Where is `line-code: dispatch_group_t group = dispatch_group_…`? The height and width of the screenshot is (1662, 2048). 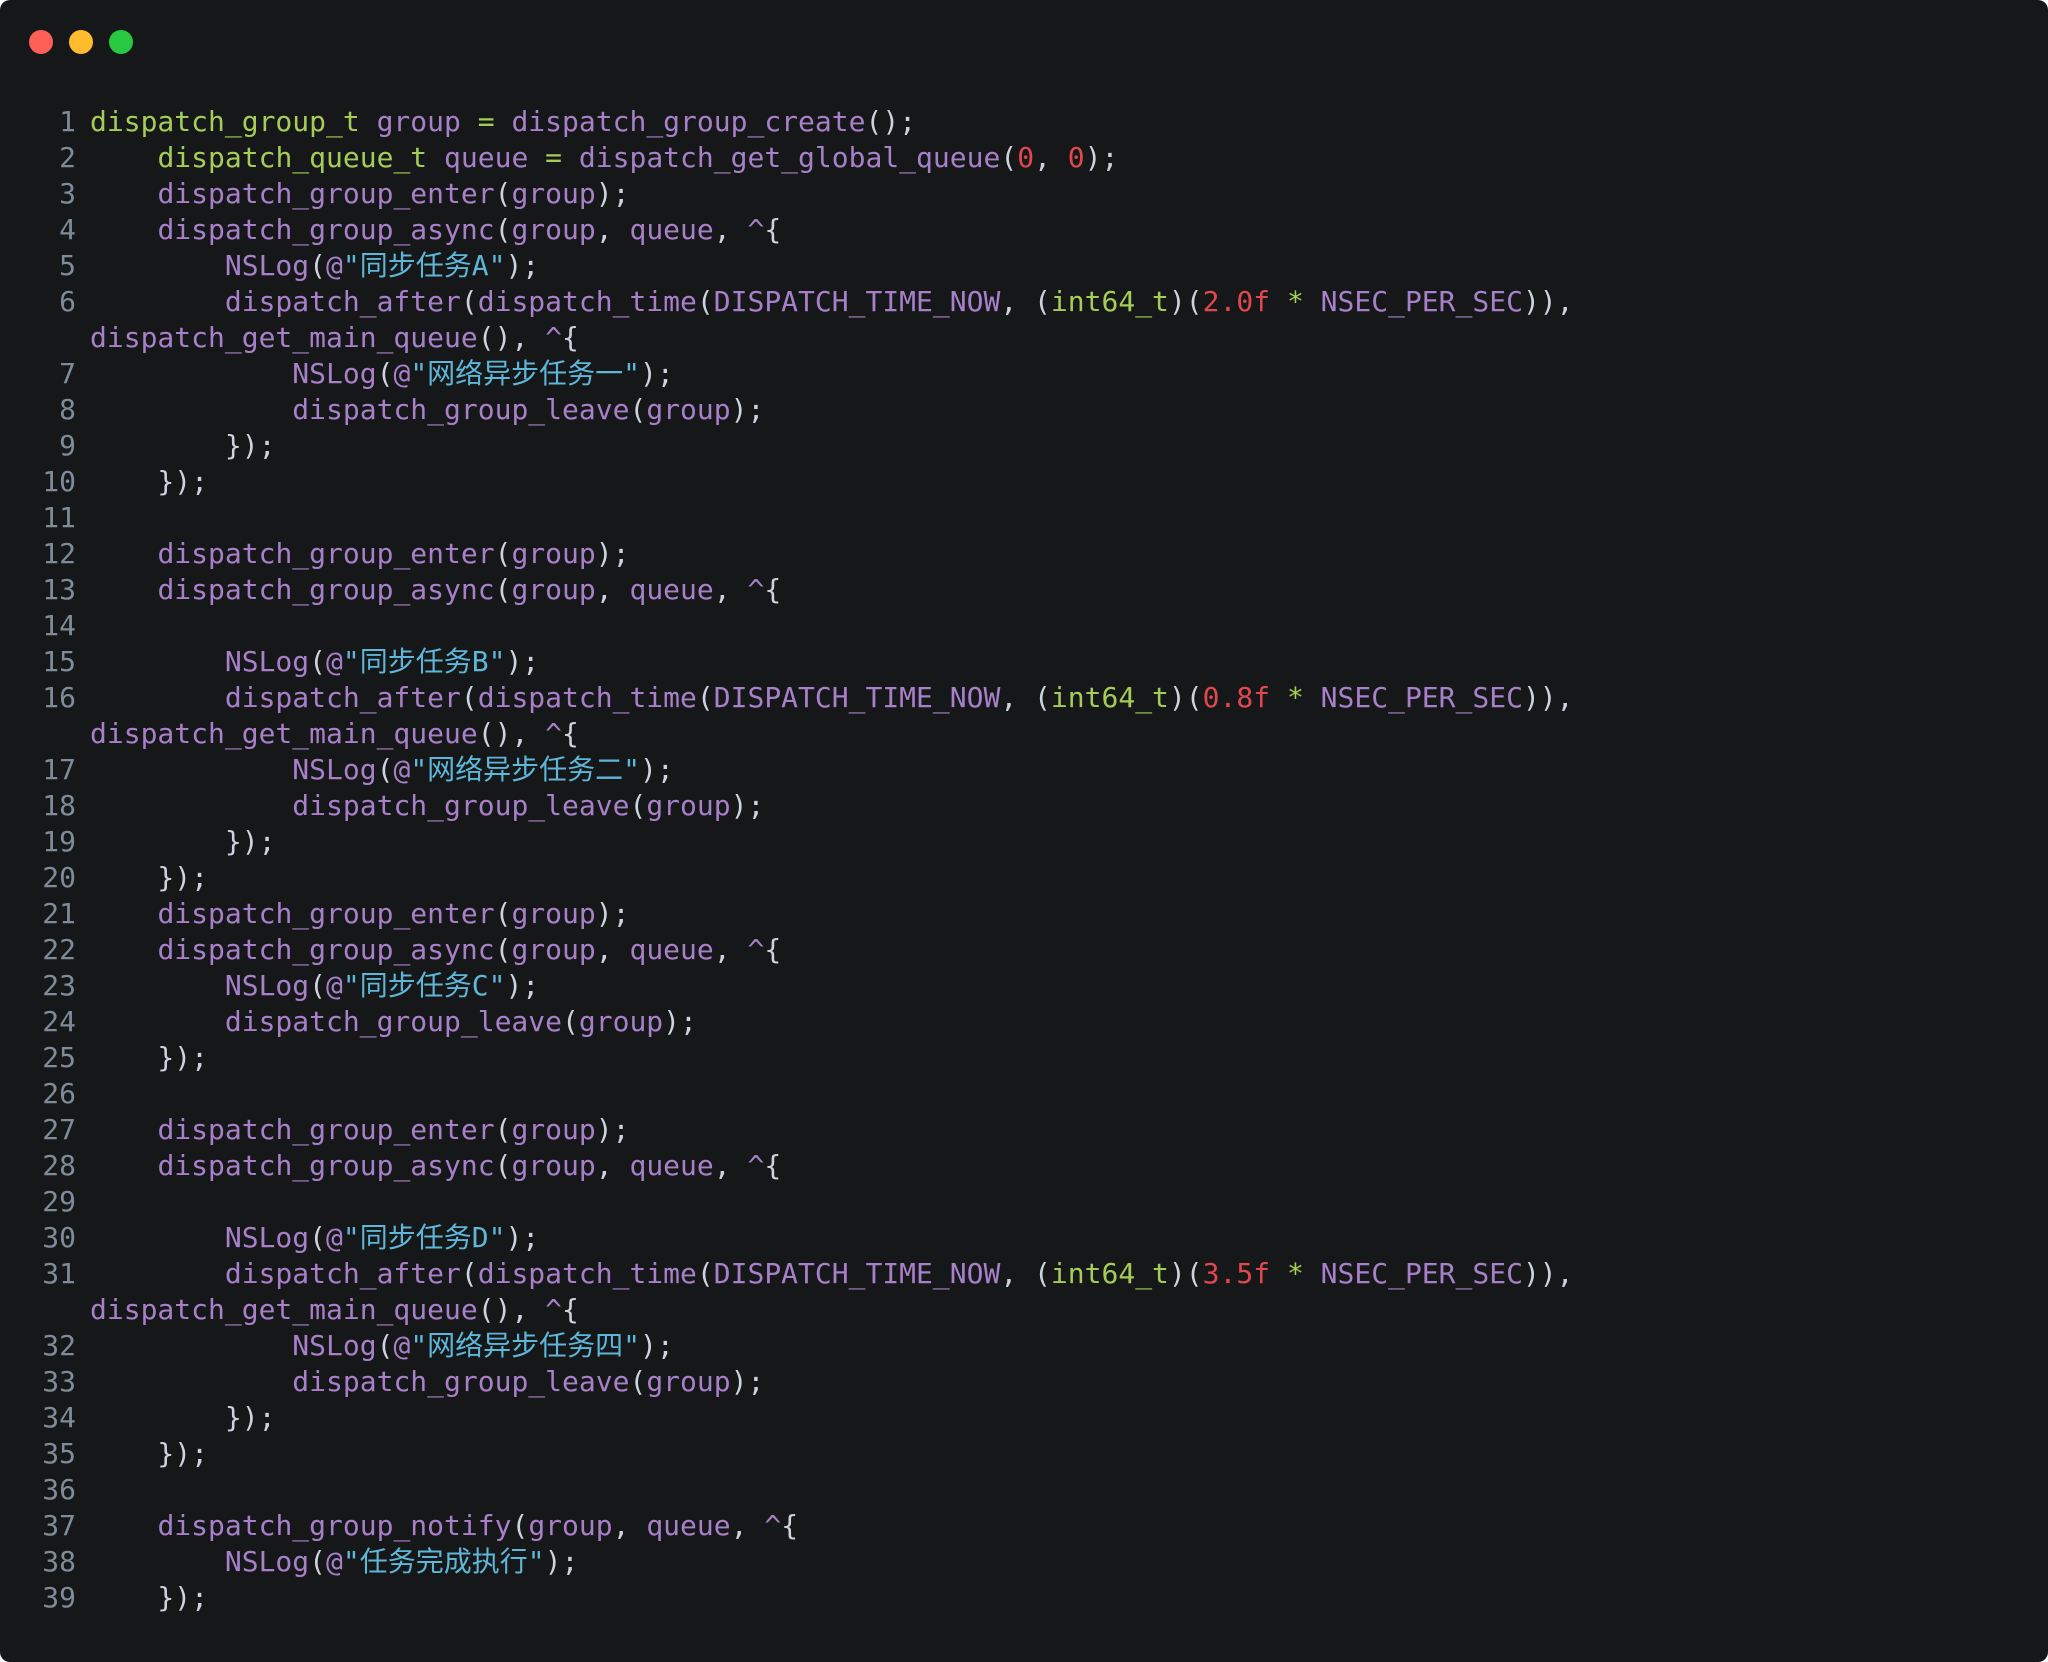
line-code: dispatch_group_t group = dispatch_group_… is located at coordinates (503, 122).